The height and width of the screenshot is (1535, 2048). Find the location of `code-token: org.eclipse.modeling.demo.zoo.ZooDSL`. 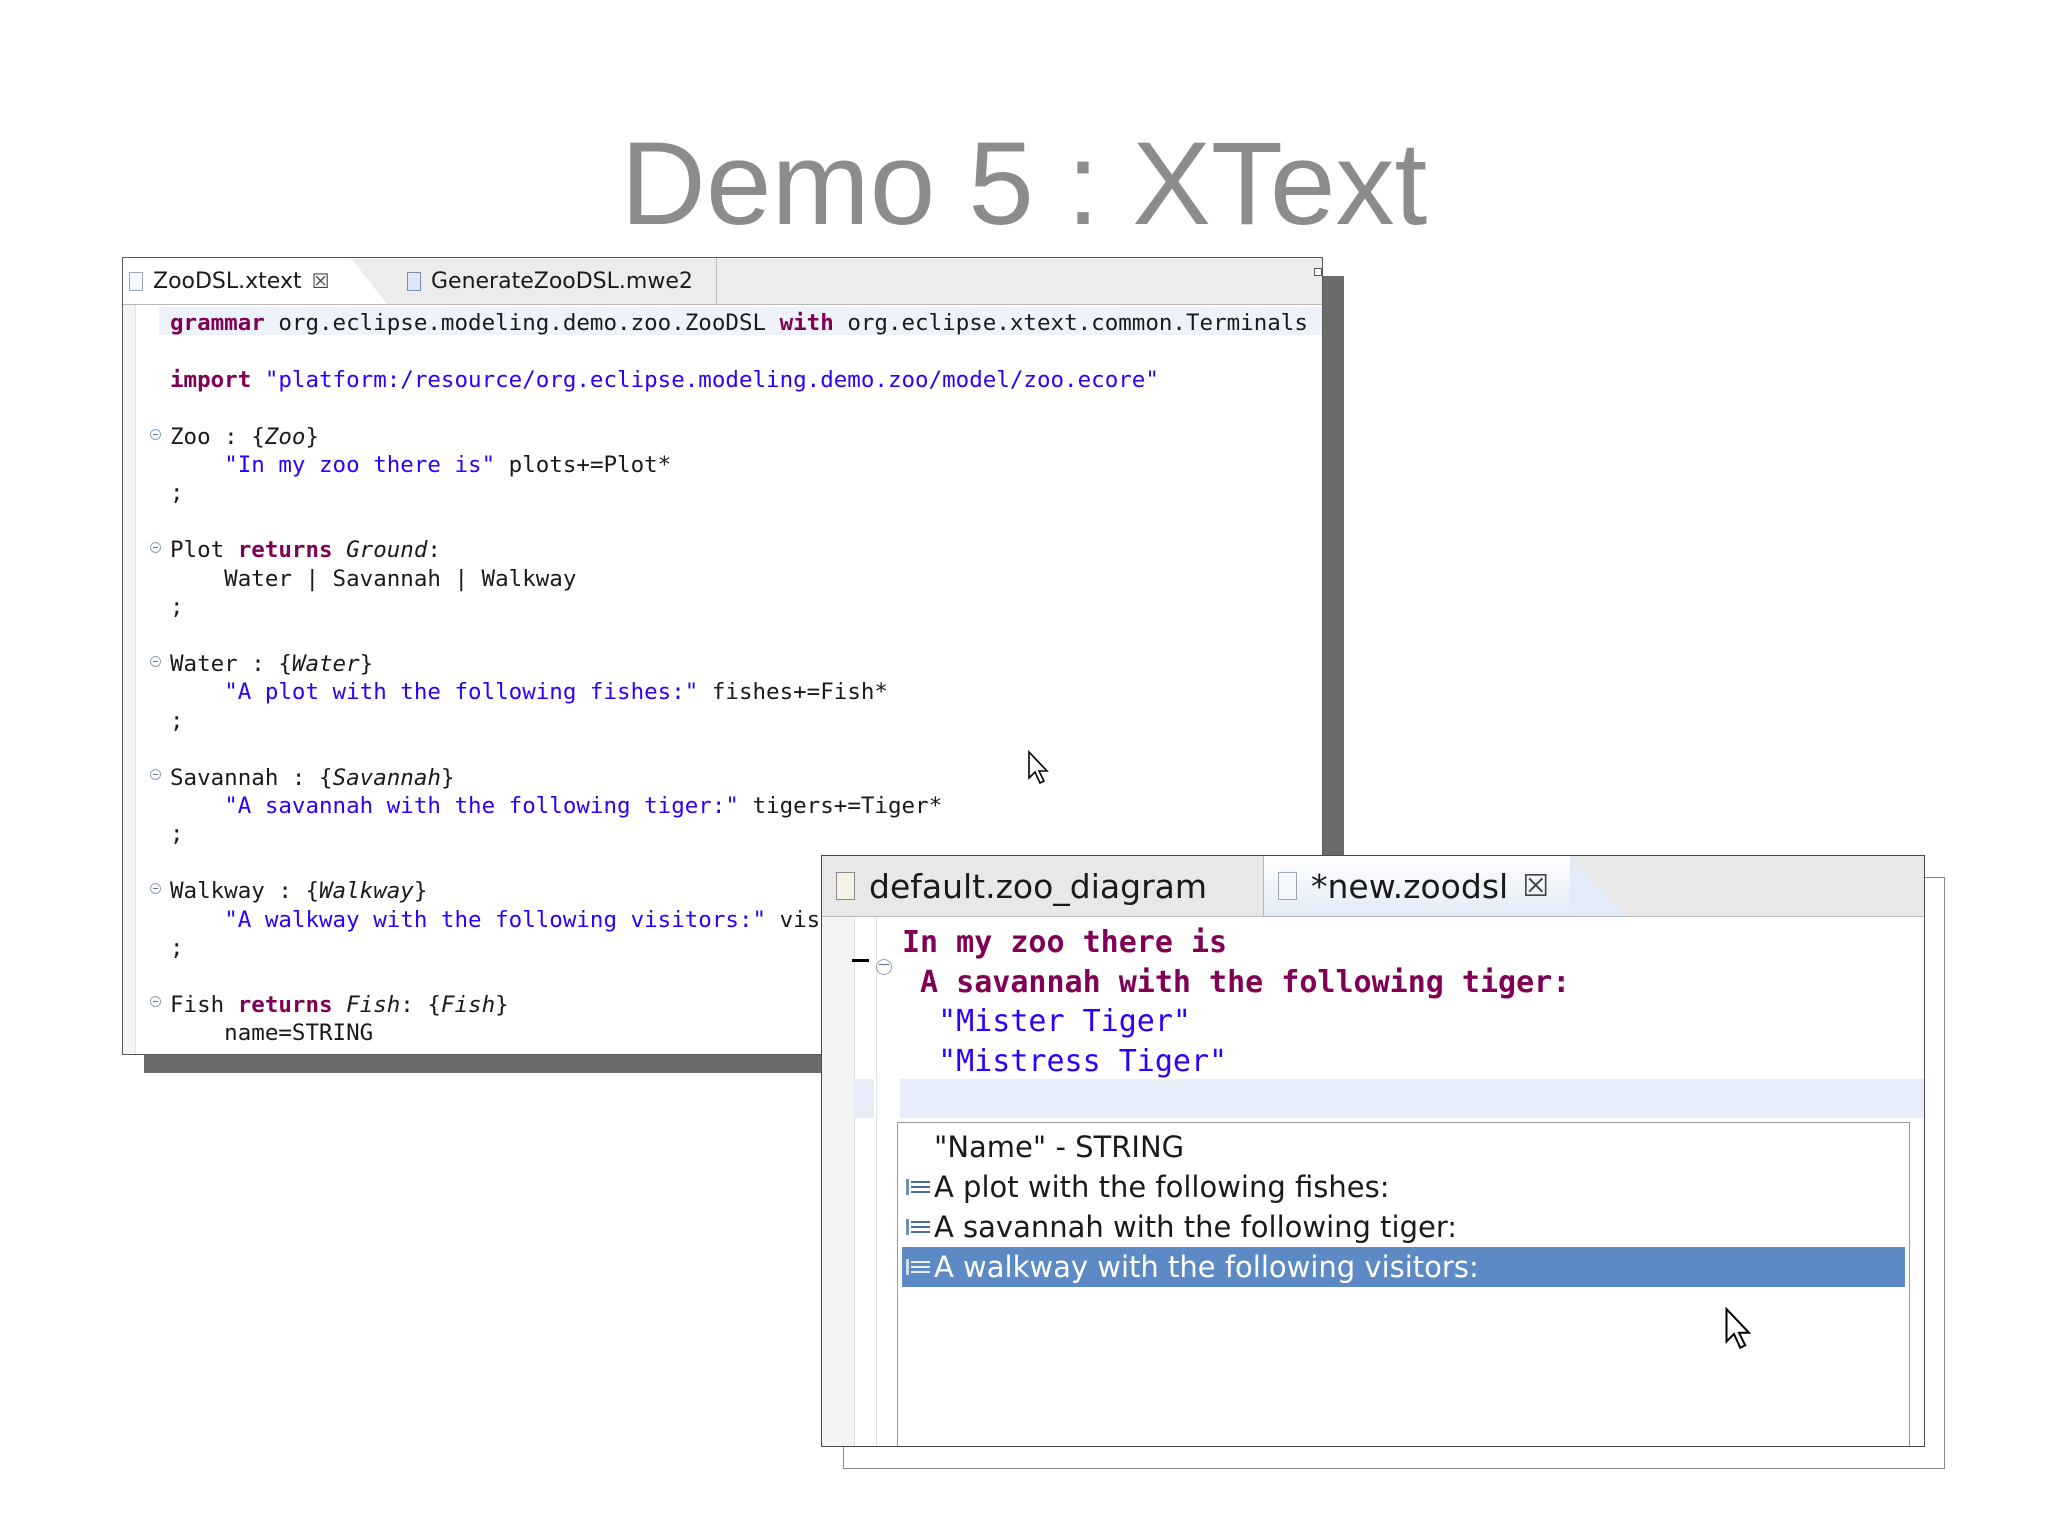

code-token: org.eclipse.modeling.demo.zoo.ZooDSL is located at coordinates (522, 323).